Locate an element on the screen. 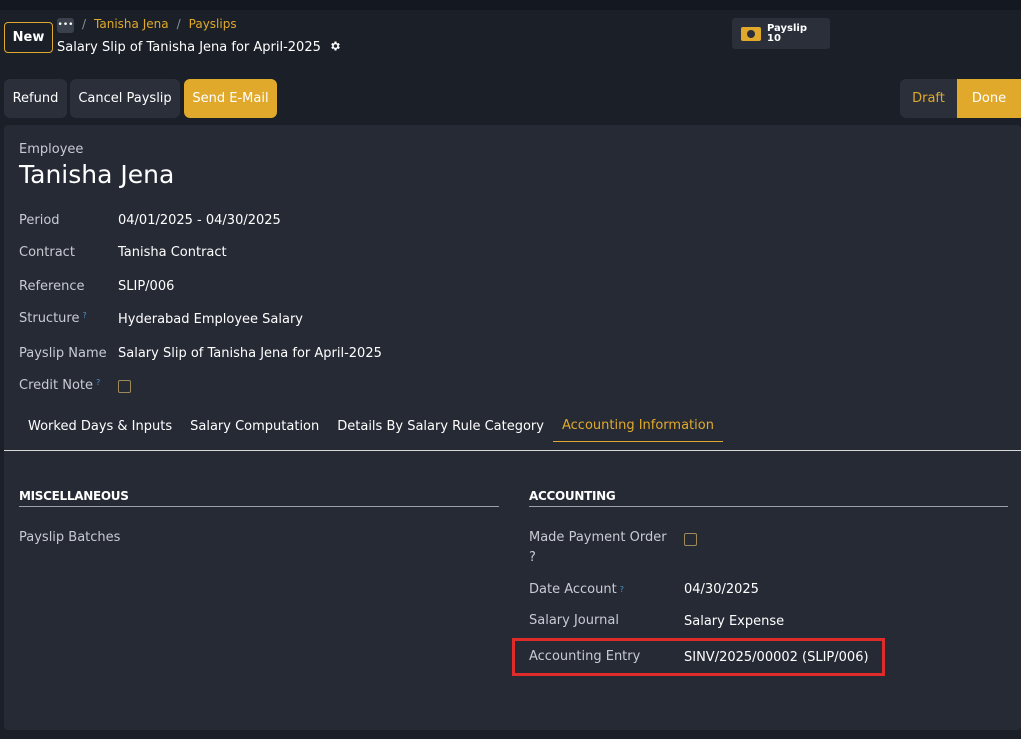 The image size is (1021, 739). contract-label: Contract is located at coordinates (47, 252).